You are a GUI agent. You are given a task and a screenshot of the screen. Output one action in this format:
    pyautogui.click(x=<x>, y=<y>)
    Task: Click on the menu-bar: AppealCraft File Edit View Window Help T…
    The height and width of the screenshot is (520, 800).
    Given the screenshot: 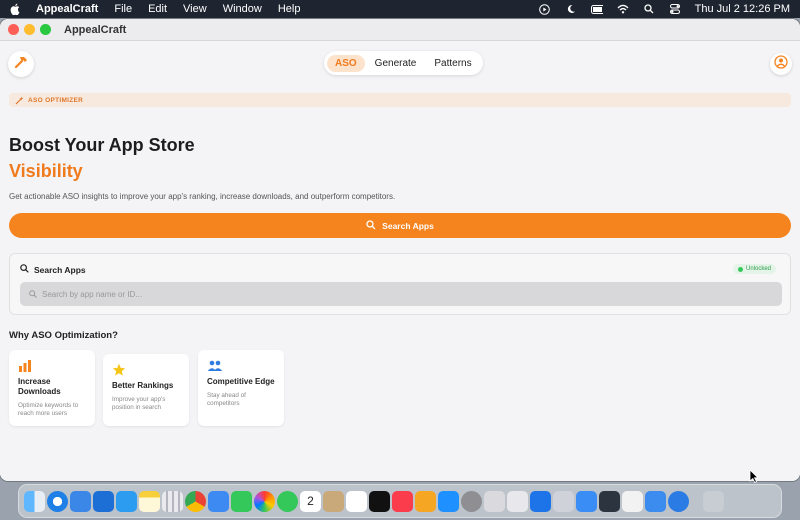 What is the action you would take?
    pyautogui.click(x=400, y=9)
    